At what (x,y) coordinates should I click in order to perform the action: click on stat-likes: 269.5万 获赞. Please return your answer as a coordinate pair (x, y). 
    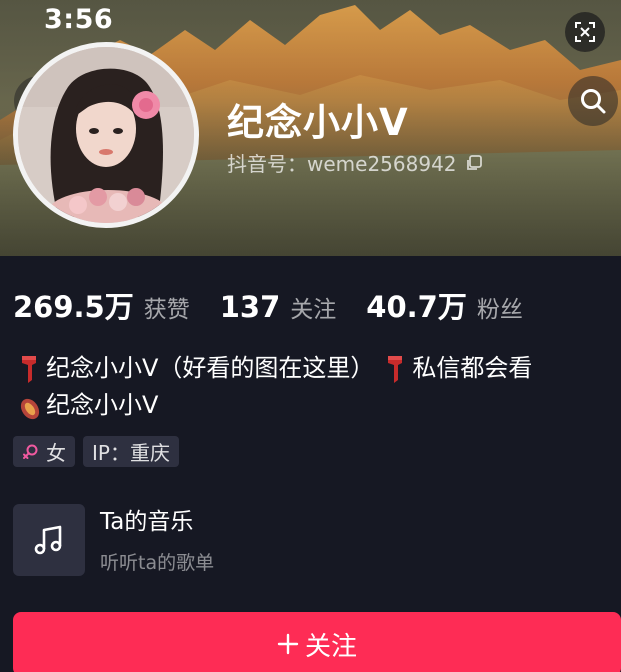
    Looking at the image, I should click on (101, 305).